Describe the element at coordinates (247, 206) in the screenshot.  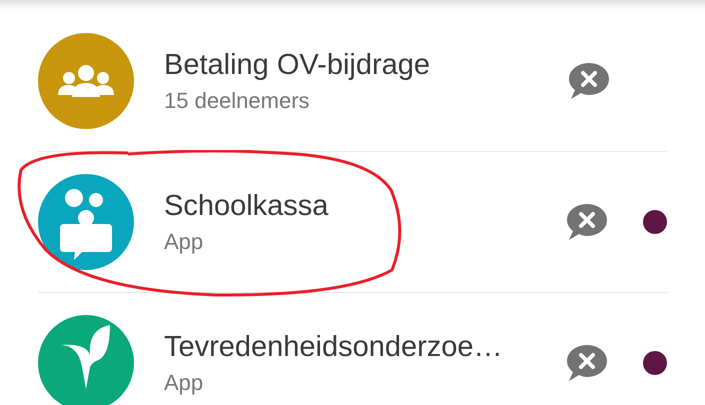
I see `conversation-title: Schoolkassa` at that location.